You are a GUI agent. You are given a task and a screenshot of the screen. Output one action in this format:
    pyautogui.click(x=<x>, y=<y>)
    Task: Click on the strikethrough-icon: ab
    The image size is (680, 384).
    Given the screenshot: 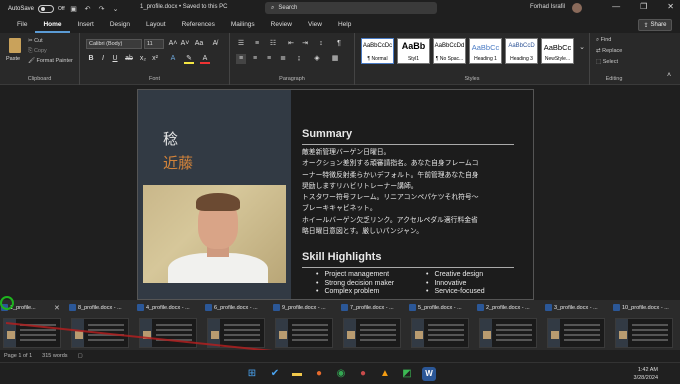 What is the action you would take?
    pyautogui.click(x=129, y=59)
    